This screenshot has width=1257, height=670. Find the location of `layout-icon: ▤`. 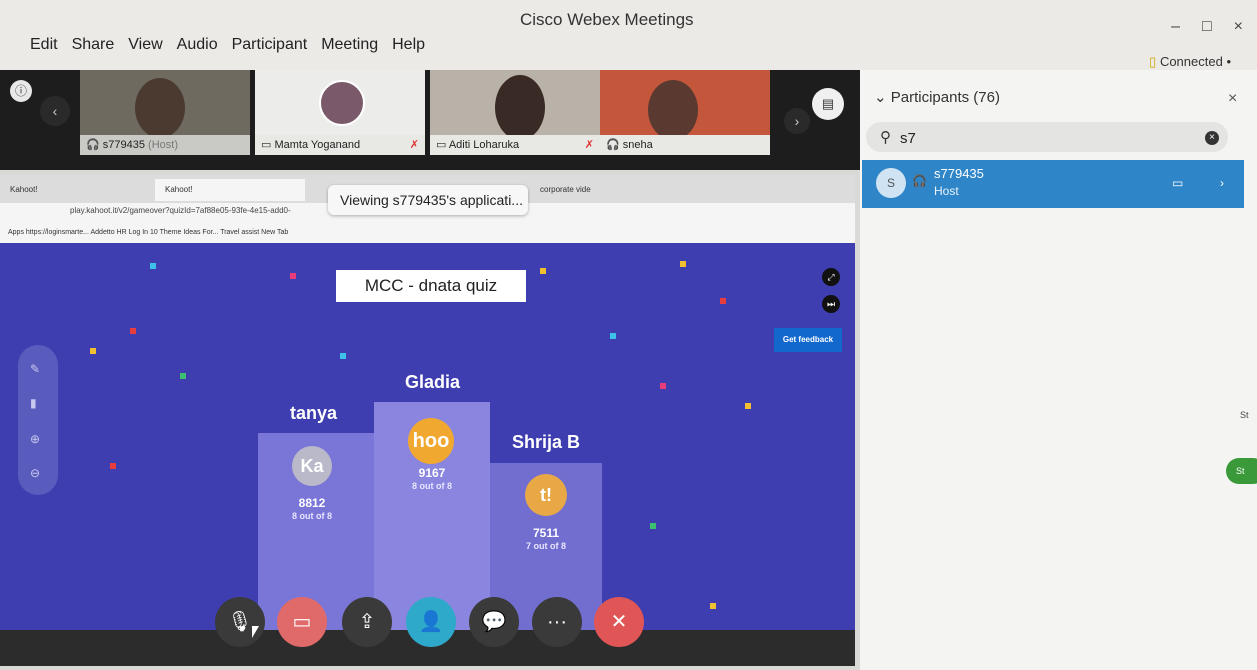

layout-icon: ▤ is located at coordinates (828, 104).